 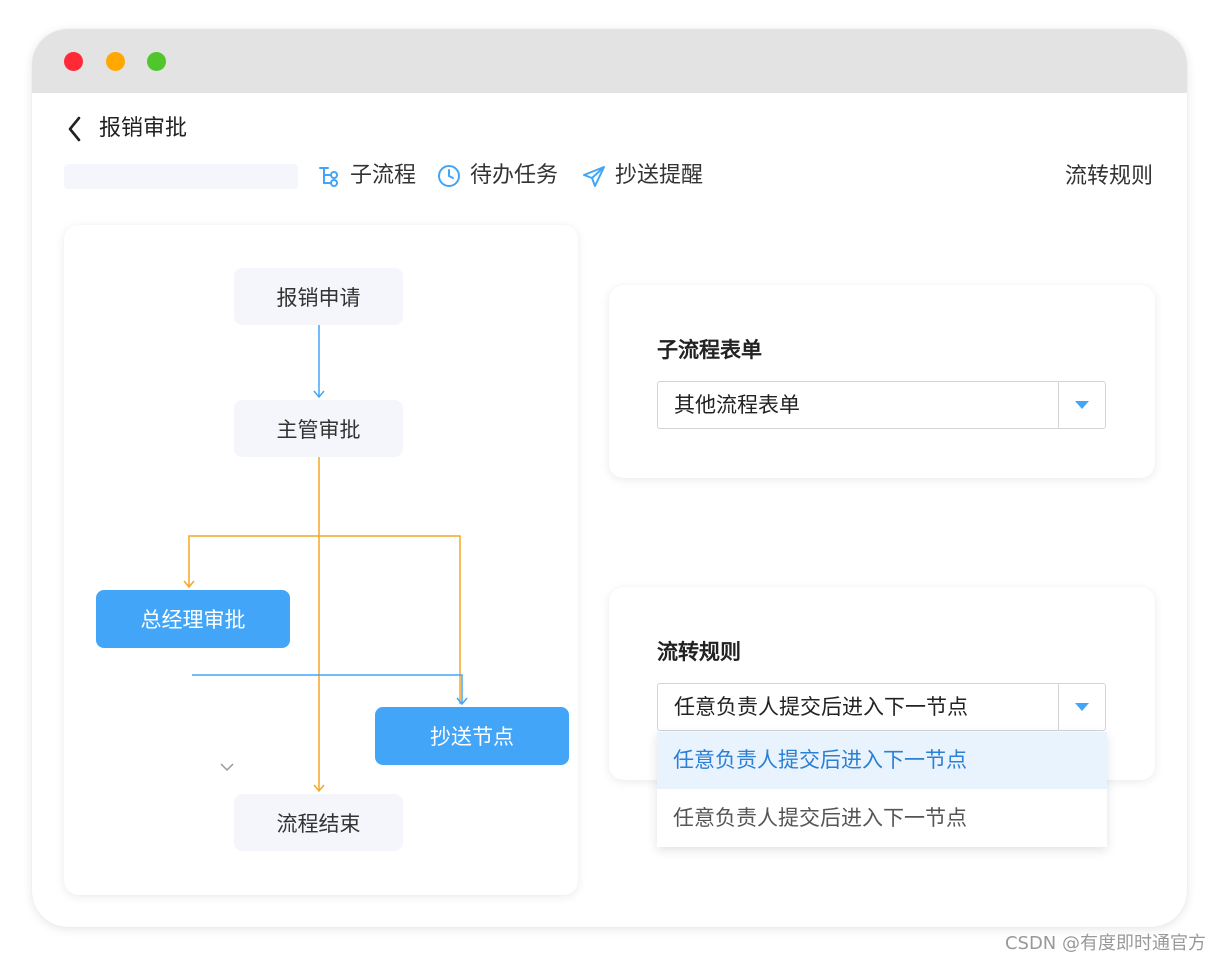 I want to click on sub-process-button: 子流程, so click(x=366, y=176).